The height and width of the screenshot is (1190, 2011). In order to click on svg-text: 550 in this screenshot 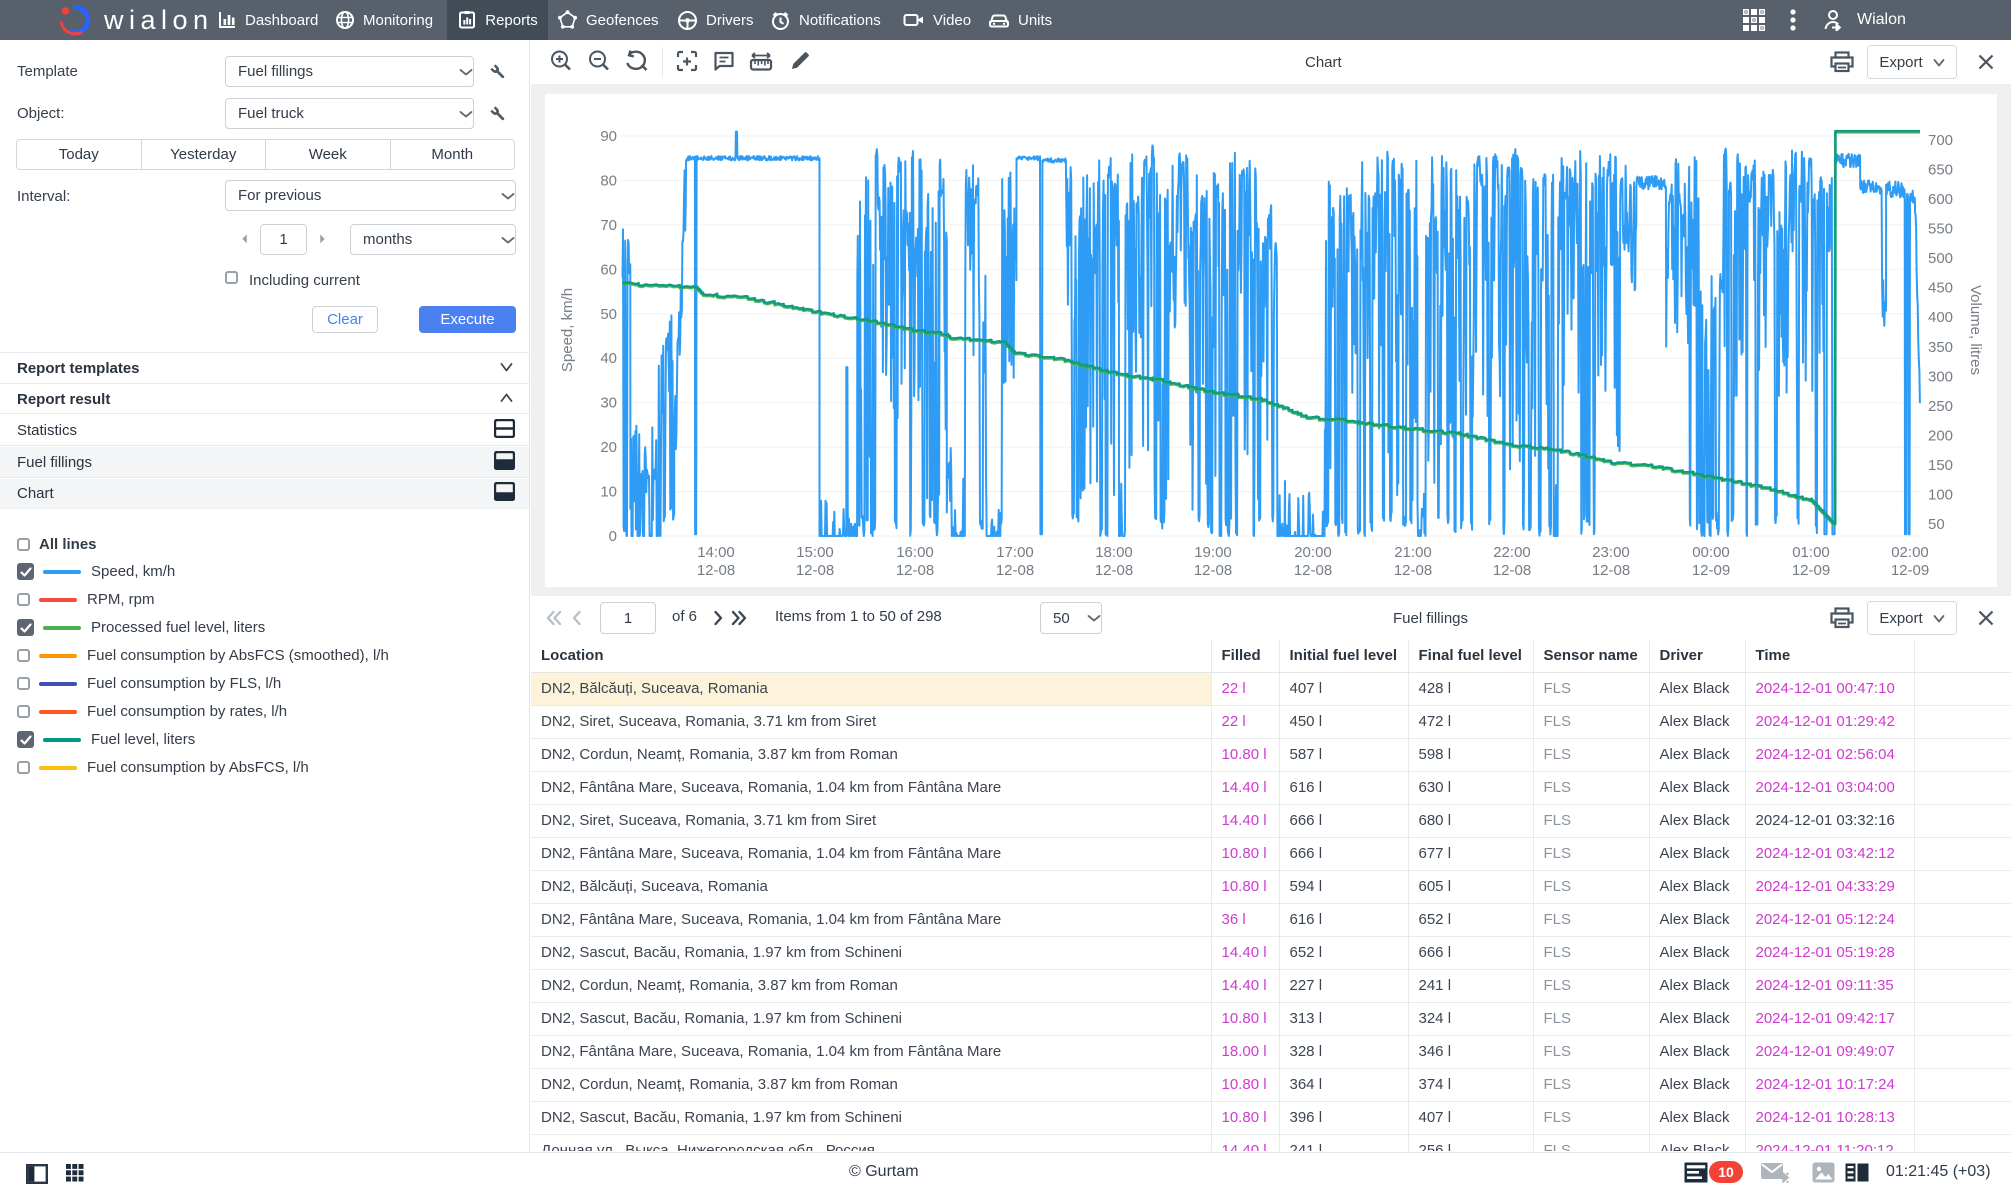, I will do `click(1940, 229)`.